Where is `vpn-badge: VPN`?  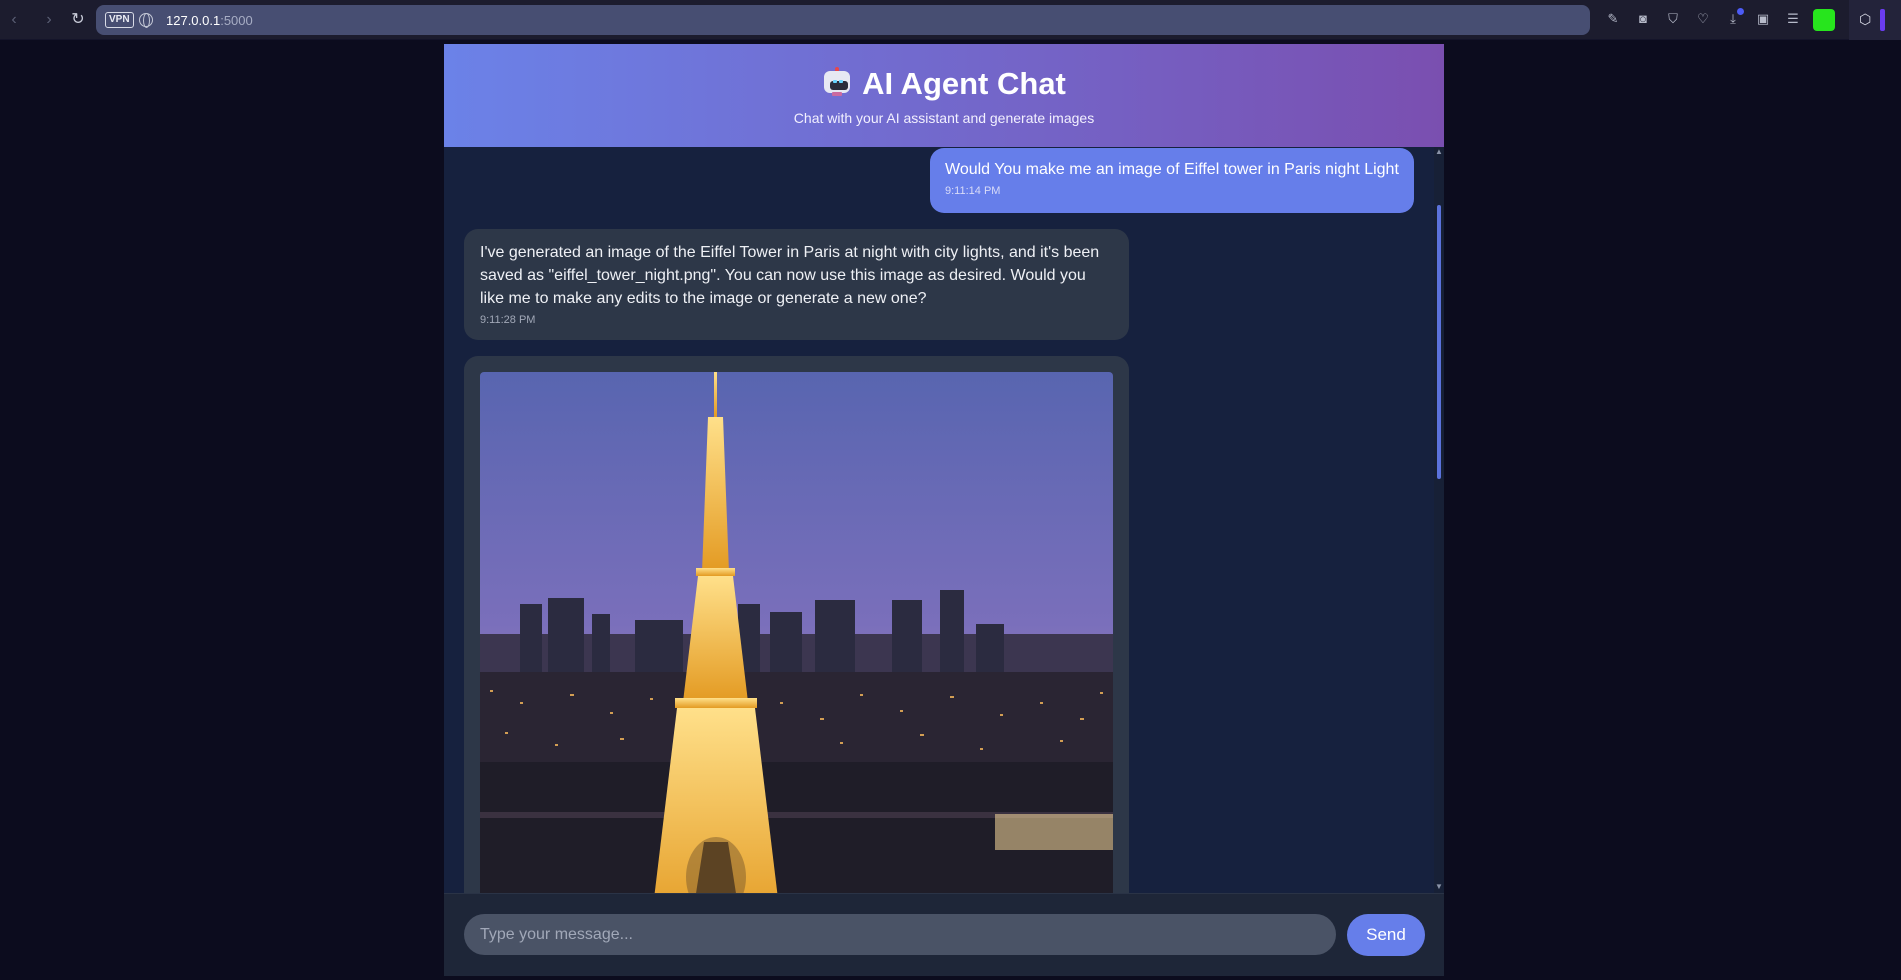 vpn-badge: VPN is located at coordinates (119, 20).